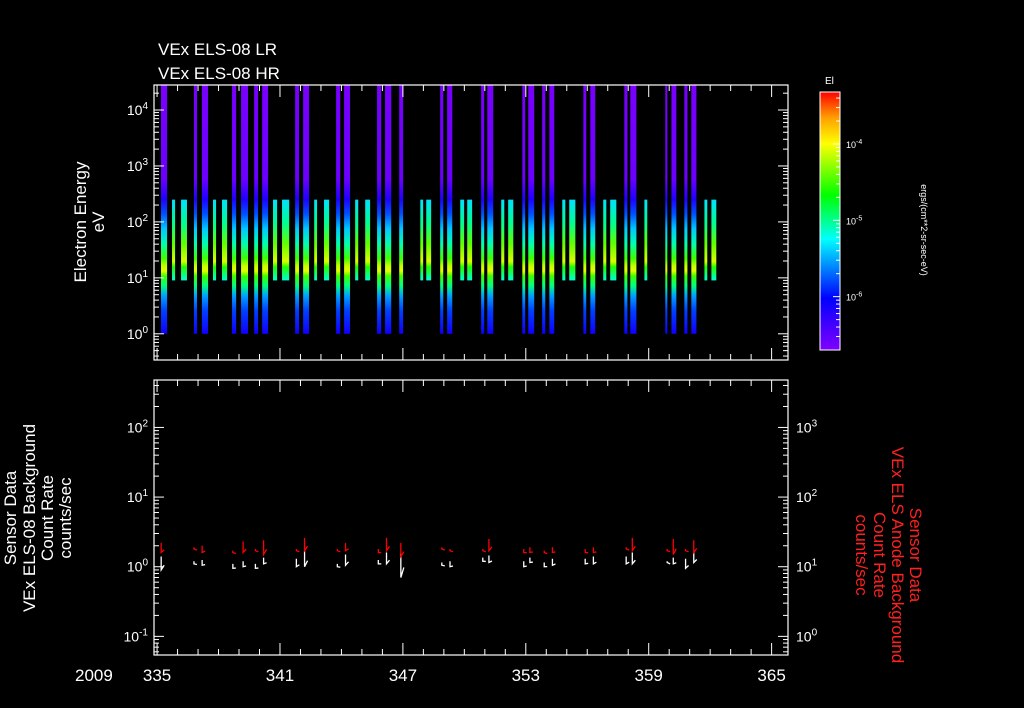 The image size is (1024, 708). What do you see at coordinates (138, 566) in the screenshot?
I see `left-tick-label: 100` at bounding box center [138, 566].